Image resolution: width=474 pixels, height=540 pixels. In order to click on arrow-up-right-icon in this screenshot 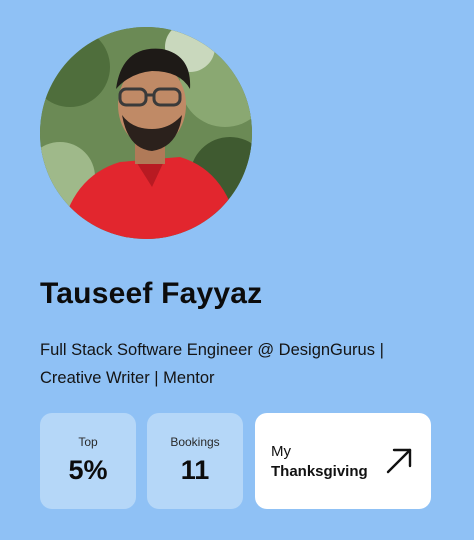, I will do `click(399, 461)`.